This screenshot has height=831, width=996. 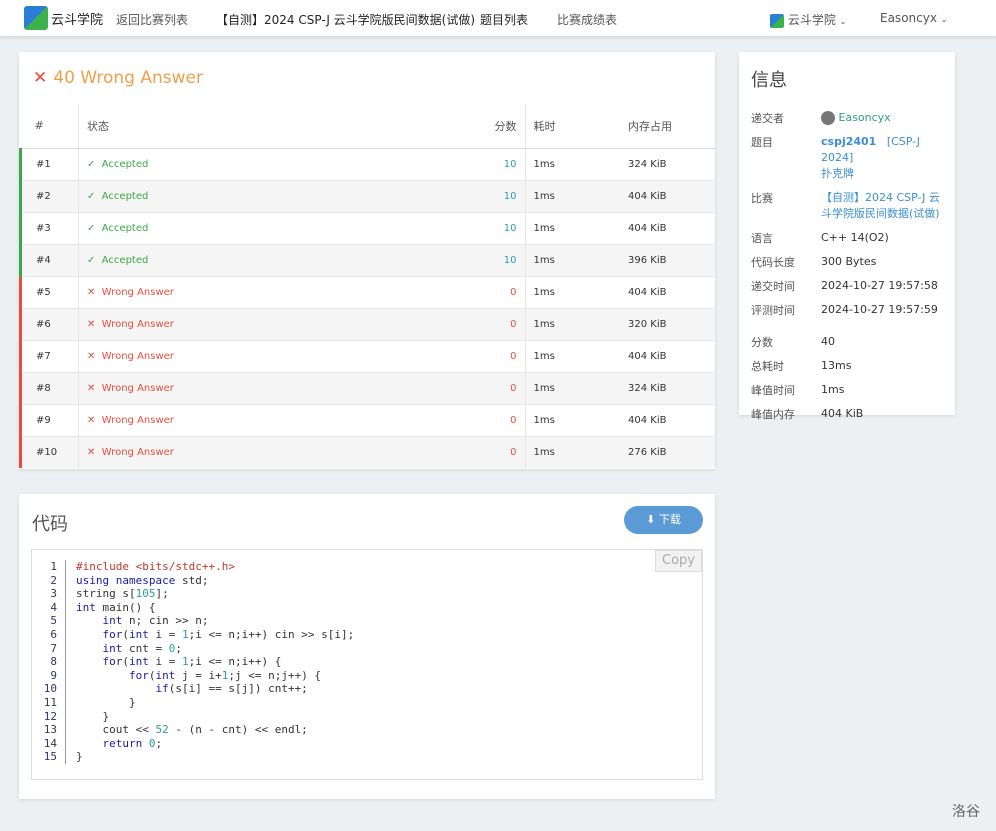 I want to click on col-memory: 内存占用, so click(x=667, y=126).